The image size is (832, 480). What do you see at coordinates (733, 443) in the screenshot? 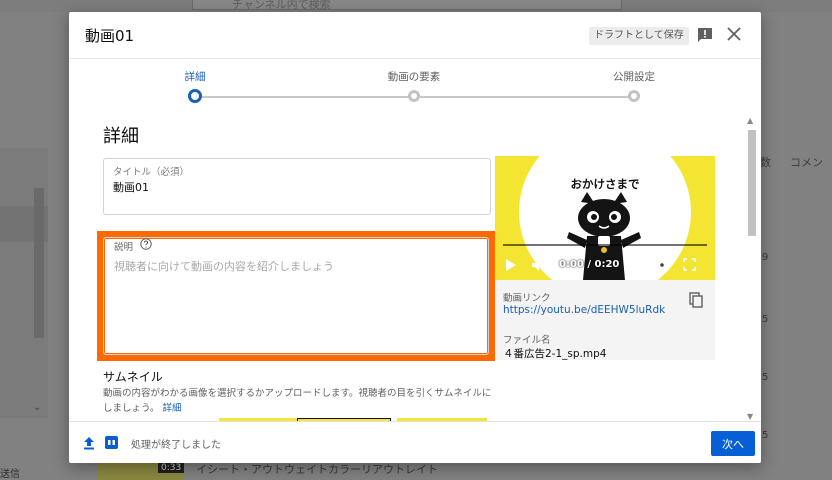
I see `next-button: 次へ` at bounding box center [733, 443].